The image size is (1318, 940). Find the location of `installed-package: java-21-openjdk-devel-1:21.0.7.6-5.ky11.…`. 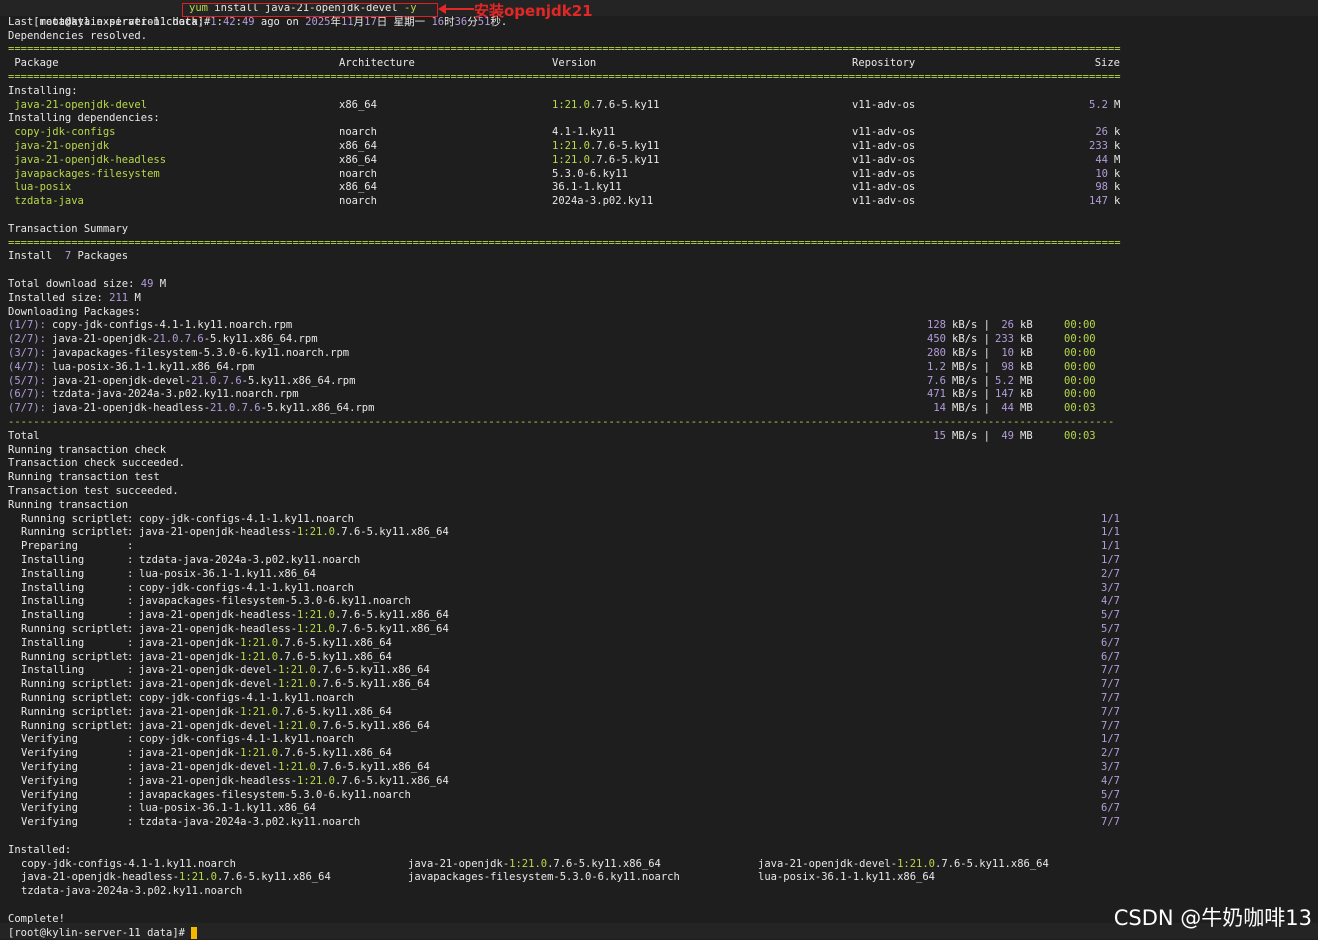

installed-package: java-21-openjdk-devel-1:21.0.7.6-5.ky11.… is located at coordinates (903, 863).